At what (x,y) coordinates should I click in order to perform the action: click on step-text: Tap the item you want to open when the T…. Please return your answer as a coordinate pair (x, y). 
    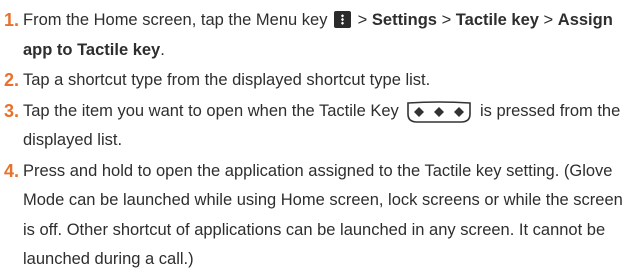
    Looking at the image, I should click on (211, 110).